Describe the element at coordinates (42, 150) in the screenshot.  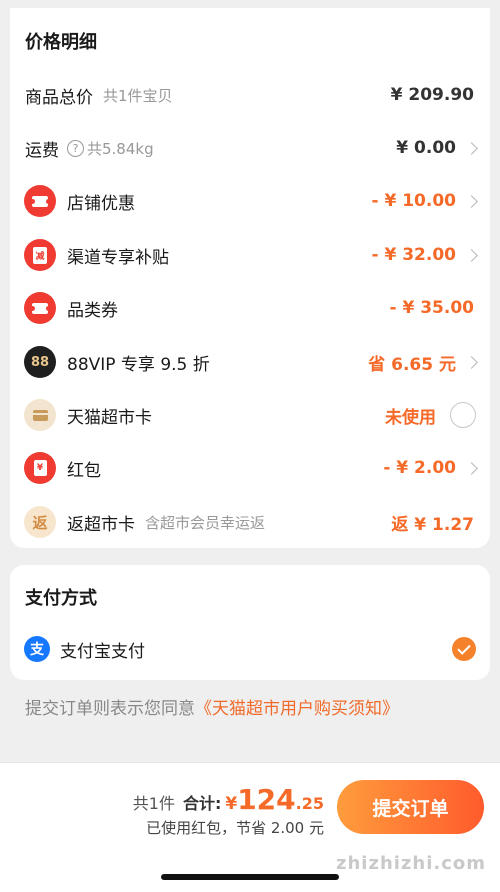
I see `shipping-label: 运费` at that location.